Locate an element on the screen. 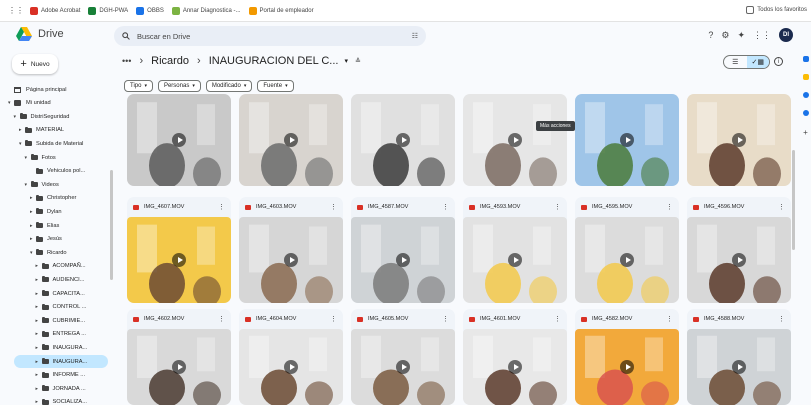 Image resolution: width=811 pixels, height=405 pixels. file-card: IMG_4607.MOV ⋮ is located at coordinates (179, 250).